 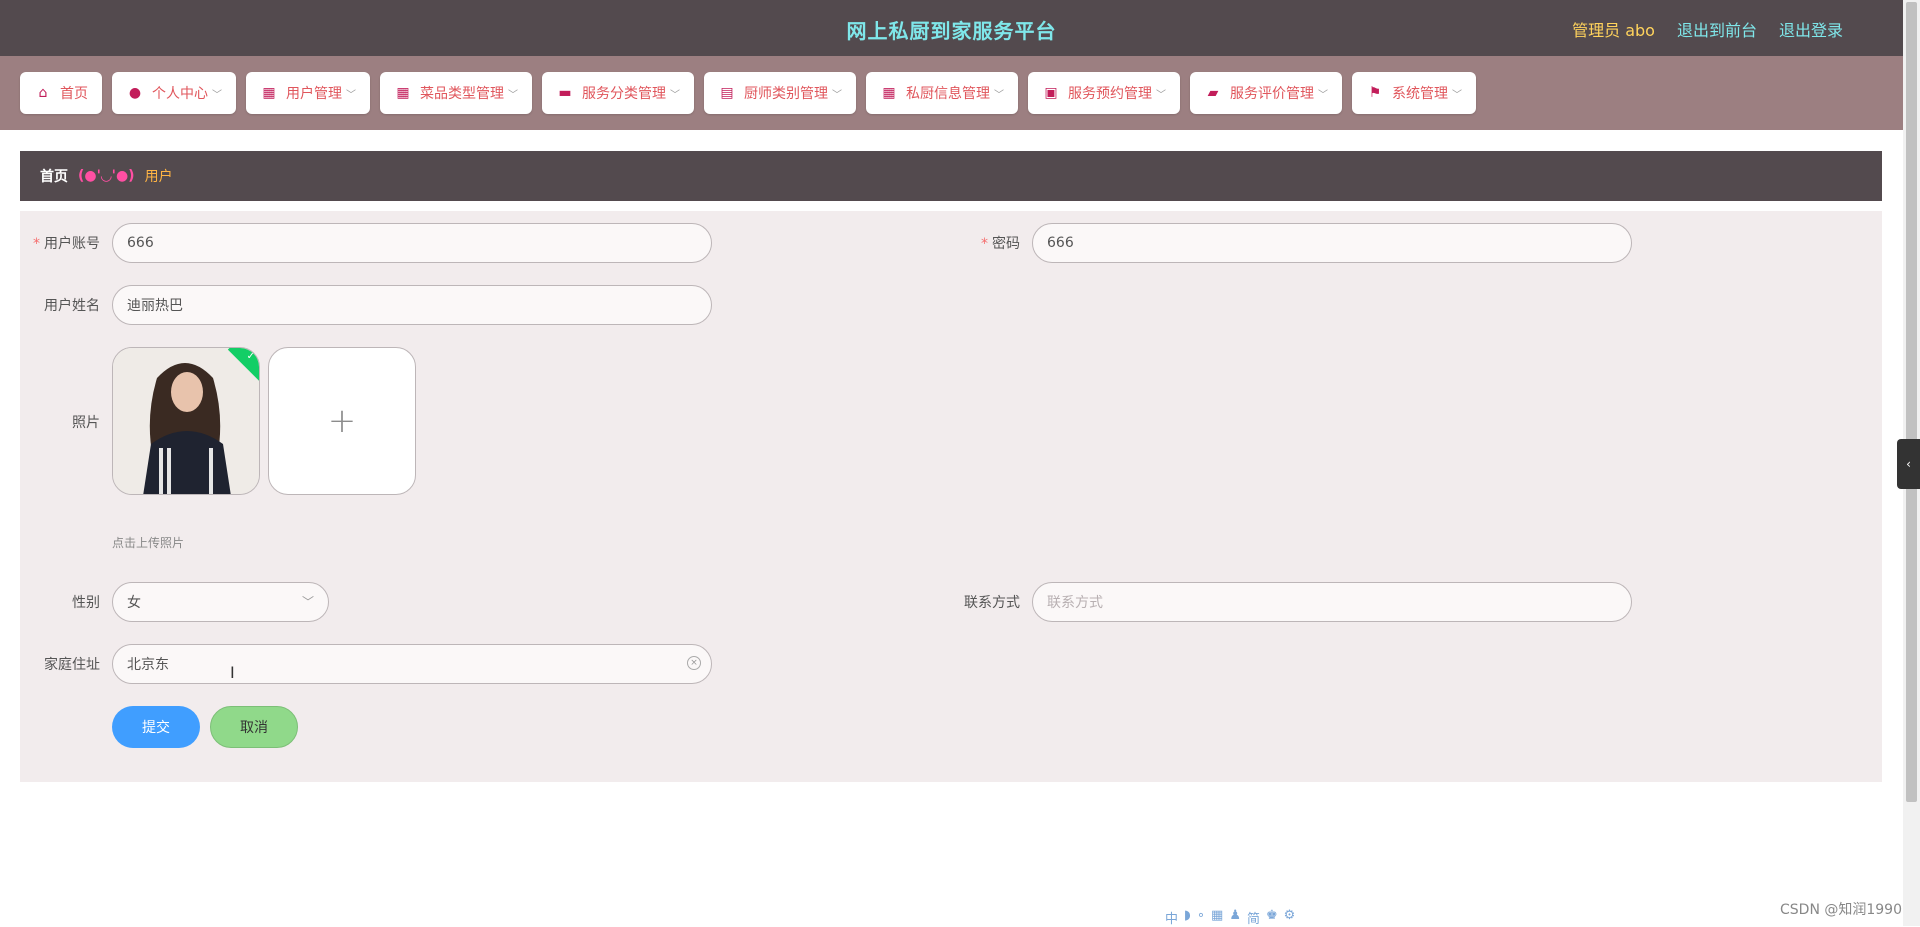 I want to click on gender-select: 女 ﹀, so click(x=220, y=602).